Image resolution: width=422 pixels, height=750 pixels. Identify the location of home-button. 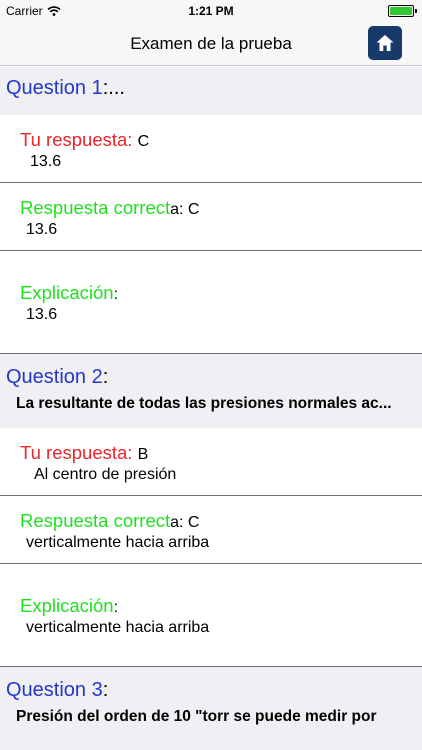
(385, 43).